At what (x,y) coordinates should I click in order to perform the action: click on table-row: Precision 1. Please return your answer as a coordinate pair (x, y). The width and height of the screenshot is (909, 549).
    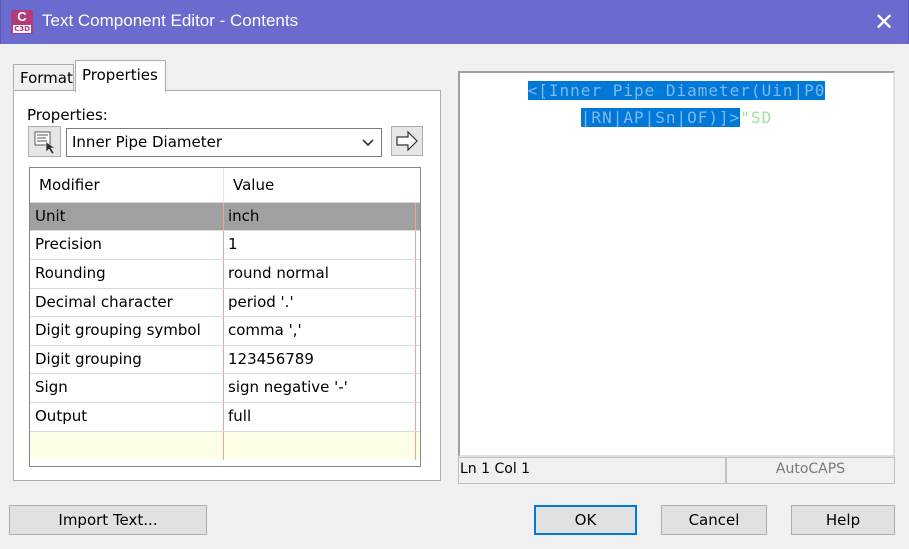
    Looking at the image, I should click on (225, 244).